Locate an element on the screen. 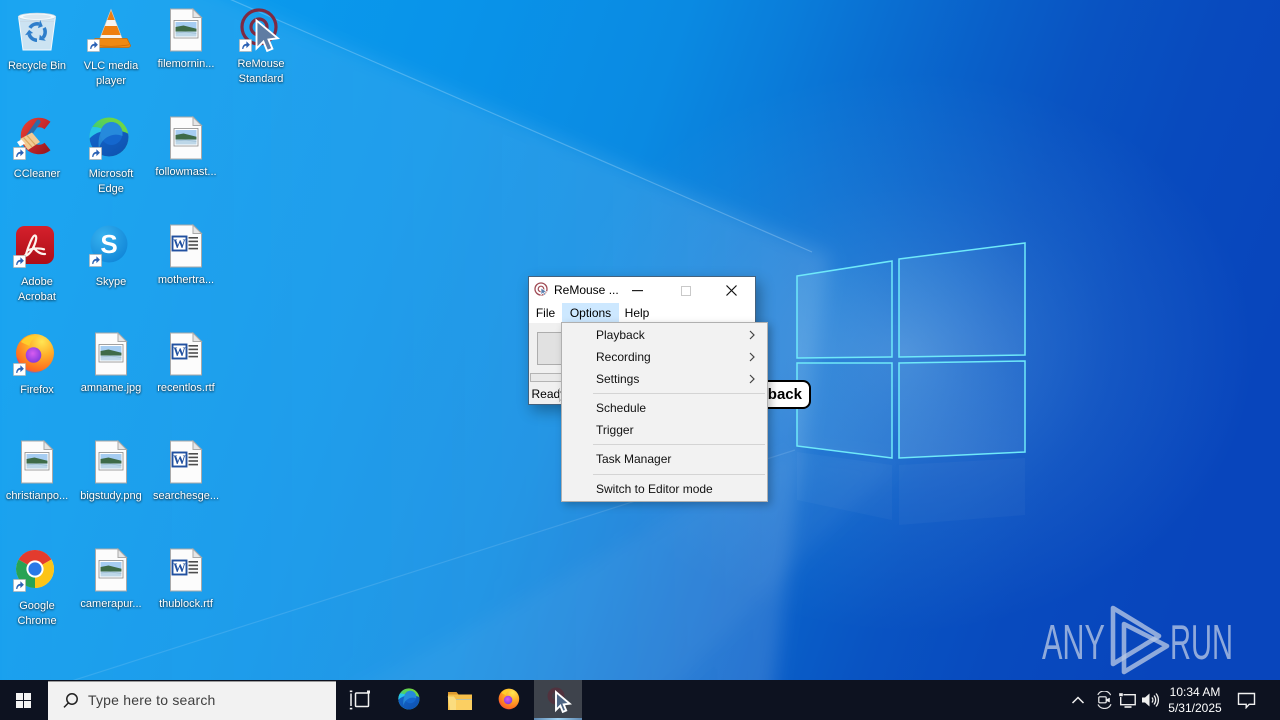 The width and height of the screenshot is (1280, 720). svg-text: ANY is located at coordinates (1073, 643).